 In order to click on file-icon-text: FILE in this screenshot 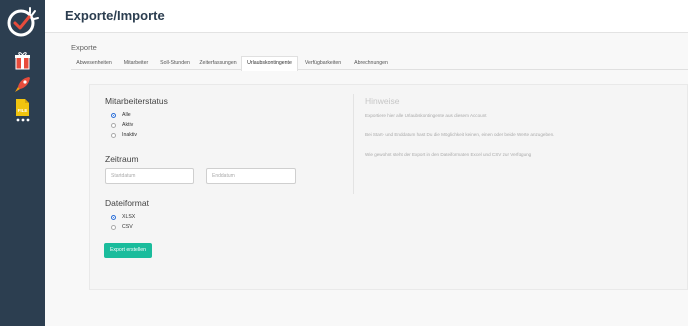, I will do `click(23, 110)`.